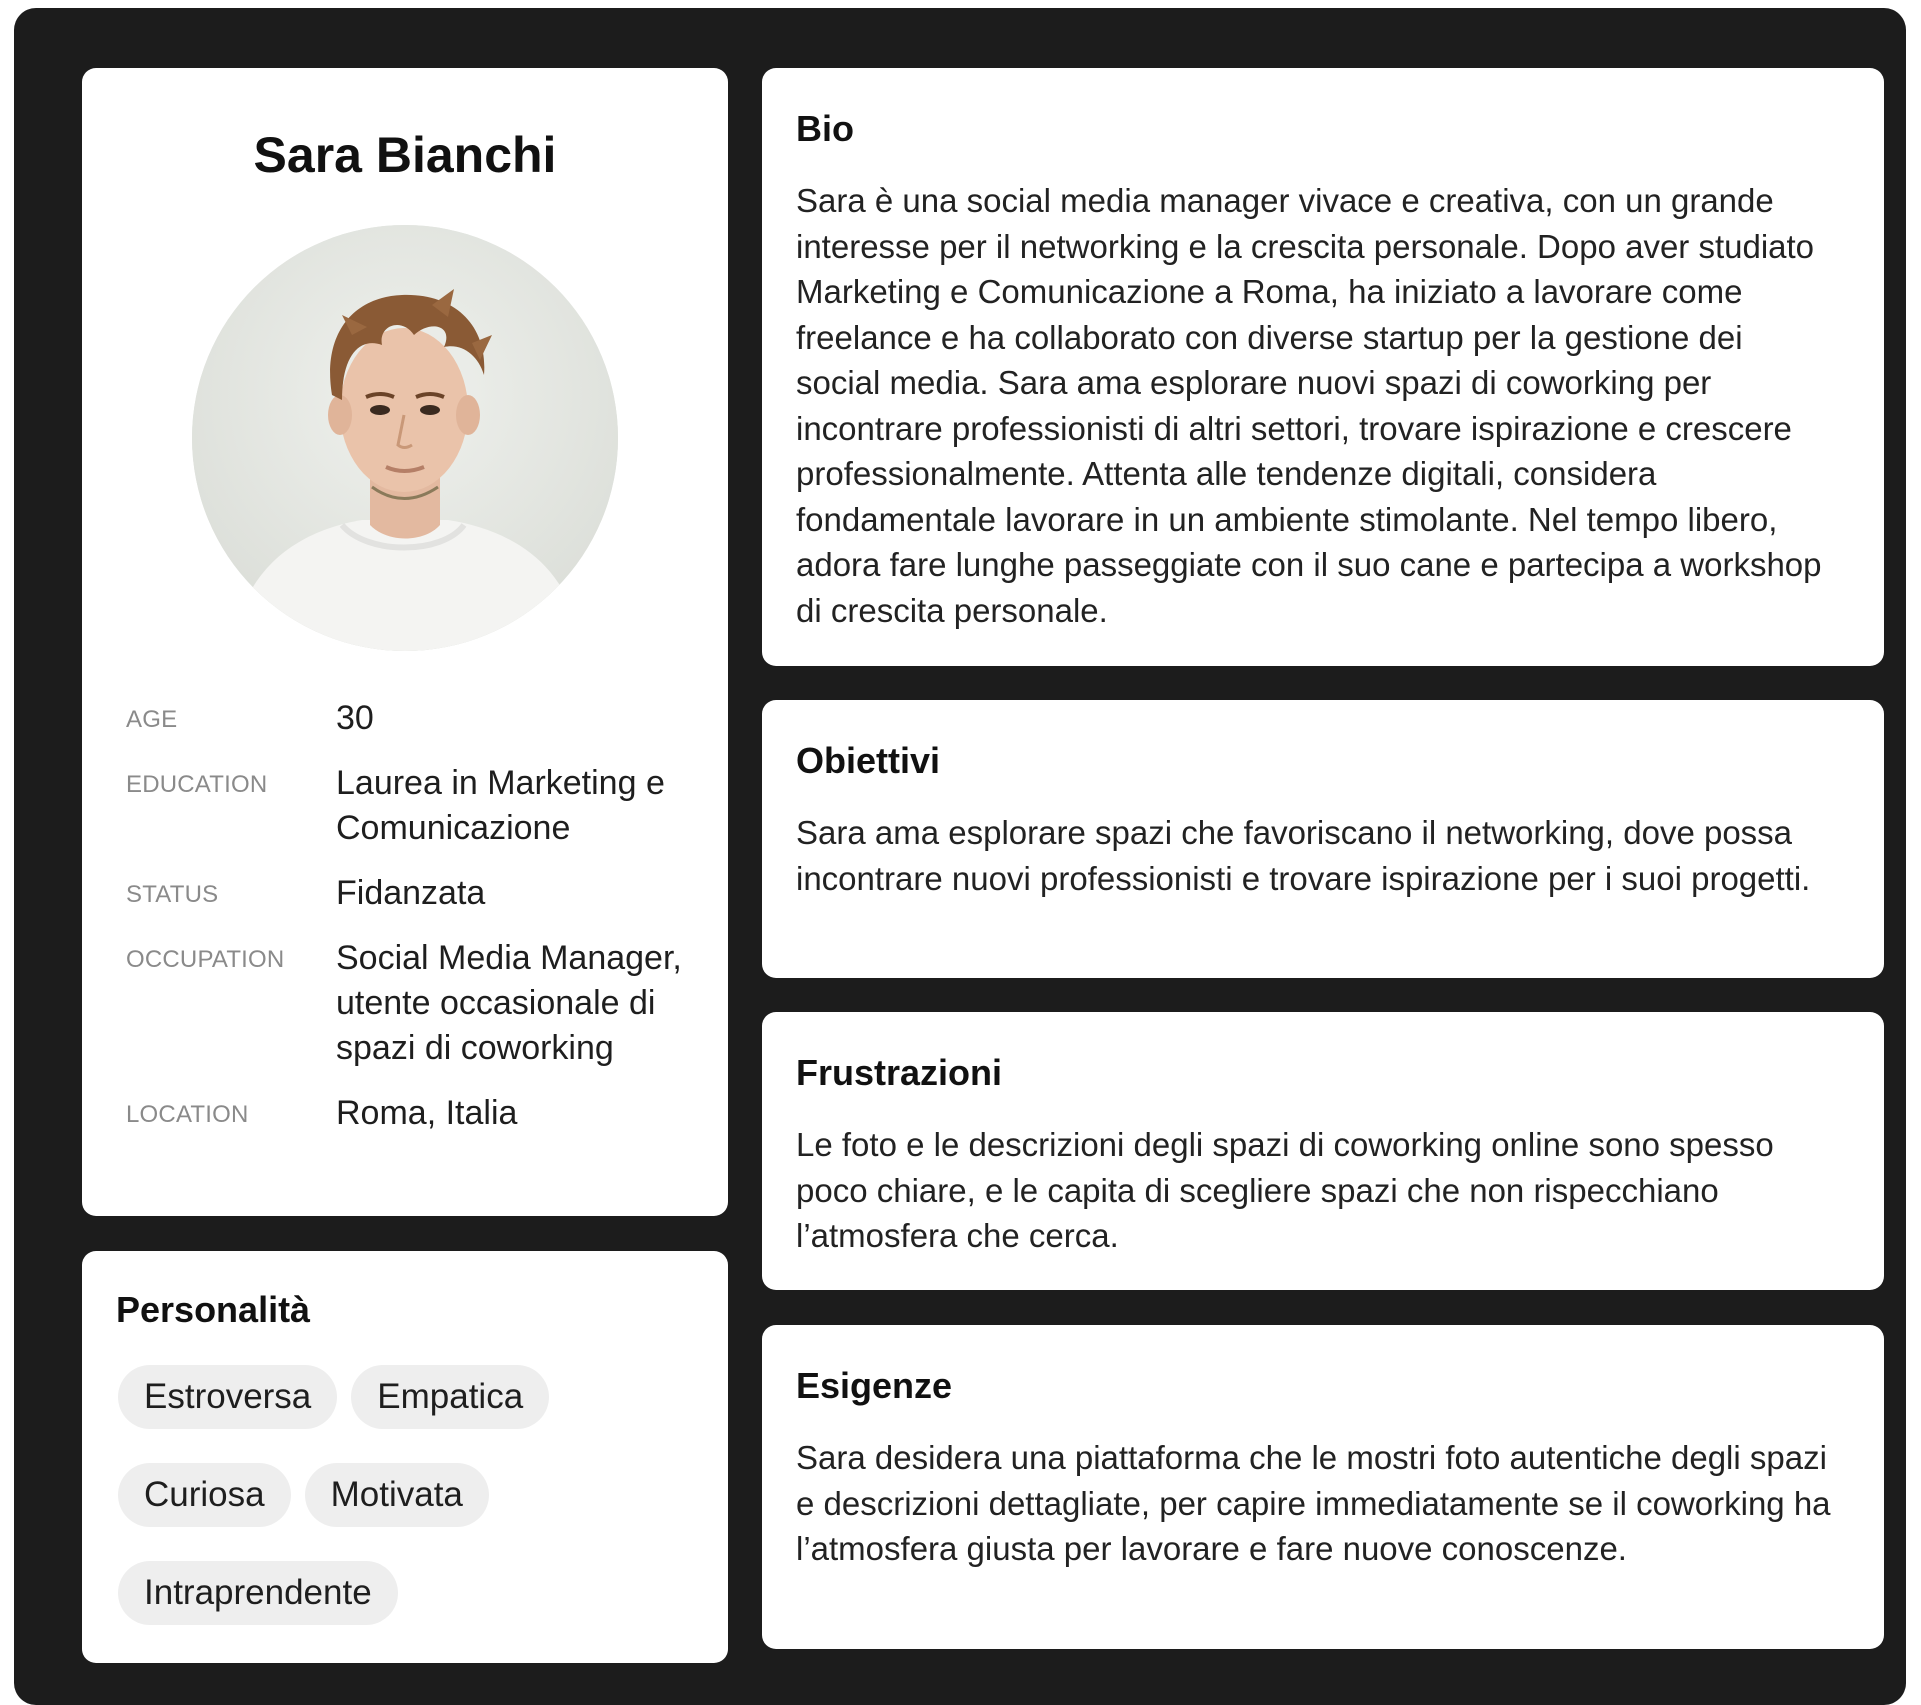  I want to click on info-label: AGE, so click(152, 719).